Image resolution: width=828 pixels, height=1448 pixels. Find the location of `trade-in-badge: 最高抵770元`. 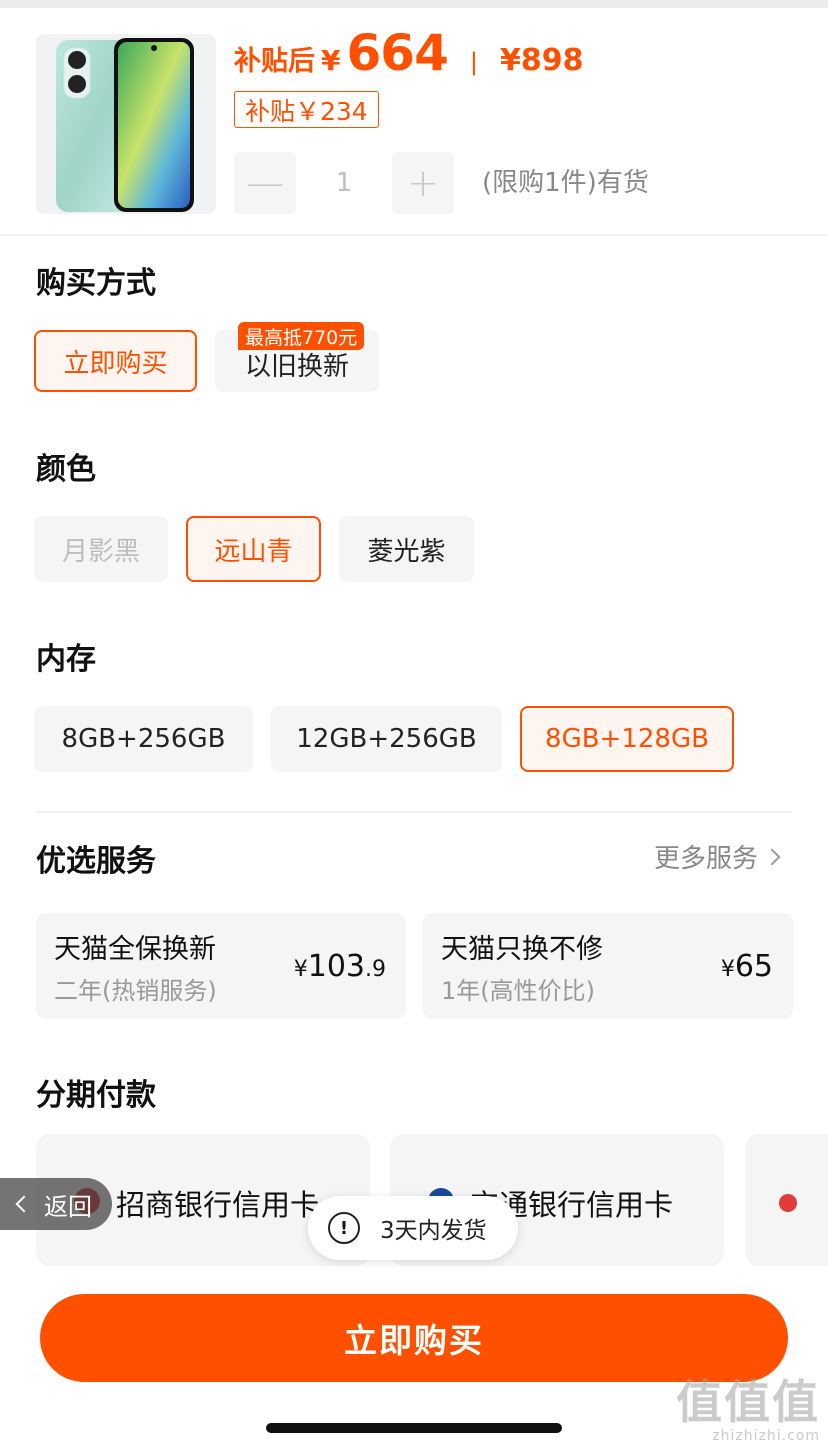

trade-in-badge: 最高抵770元 is located at coordinates (301, 336).